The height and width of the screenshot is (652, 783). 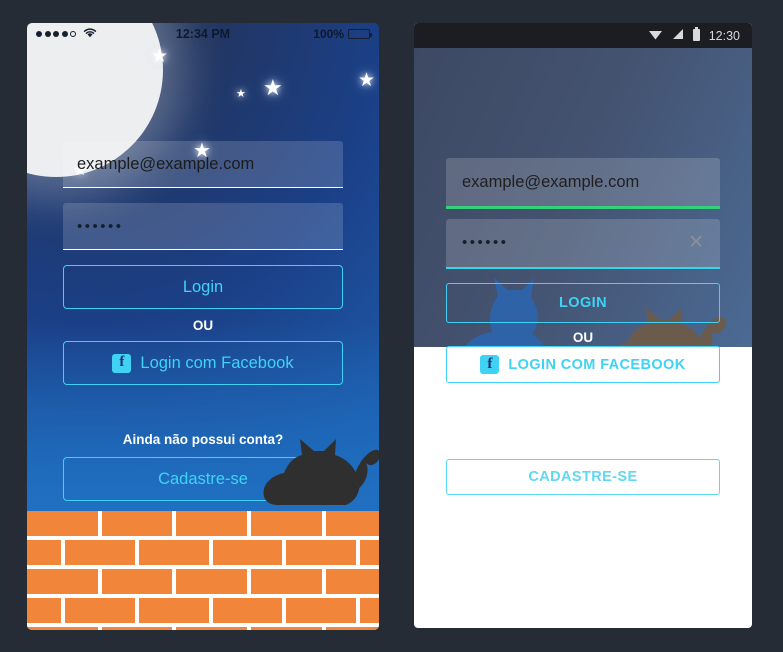 I want to click on android-password-field: •••••• ✕, so click(x=583, y=242).